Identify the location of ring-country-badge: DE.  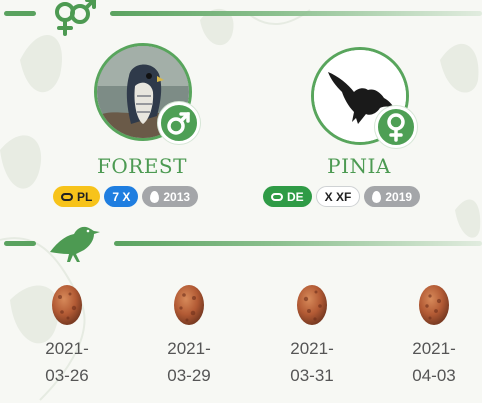
(287, 196).